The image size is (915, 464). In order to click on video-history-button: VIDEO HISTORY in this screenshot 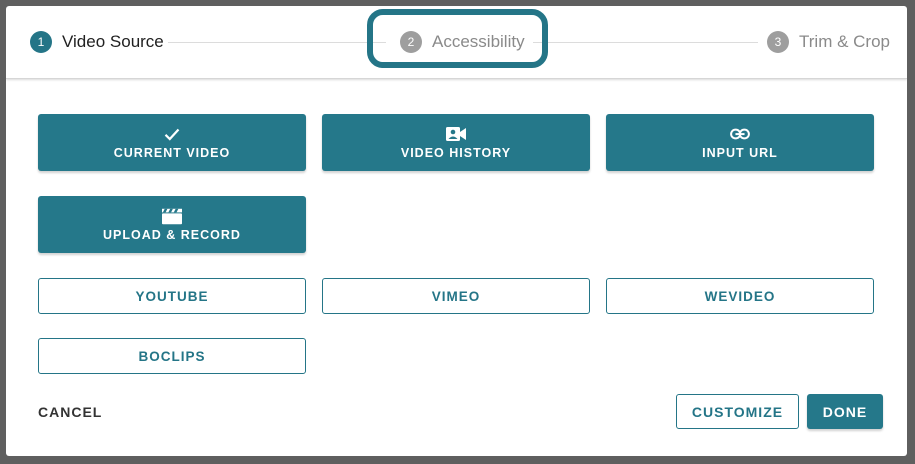, I will do `click(456, 142)`.